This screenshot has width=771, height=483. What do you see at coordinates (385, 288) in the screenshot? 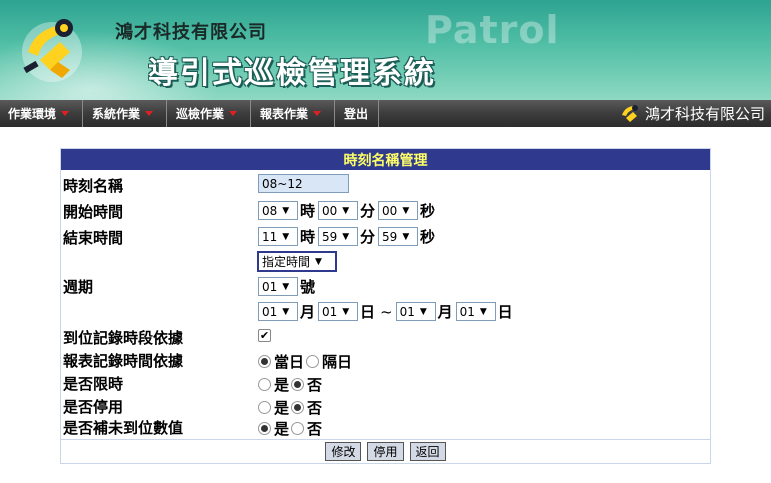
I see `row-cycle: 指定時間 ▼ 週期 01 ▼ 號 01 ▼ 月 01 ▼ 日 ~ 01 ▼ 月 01 ▼ 日` at bounding box center [385, 288].